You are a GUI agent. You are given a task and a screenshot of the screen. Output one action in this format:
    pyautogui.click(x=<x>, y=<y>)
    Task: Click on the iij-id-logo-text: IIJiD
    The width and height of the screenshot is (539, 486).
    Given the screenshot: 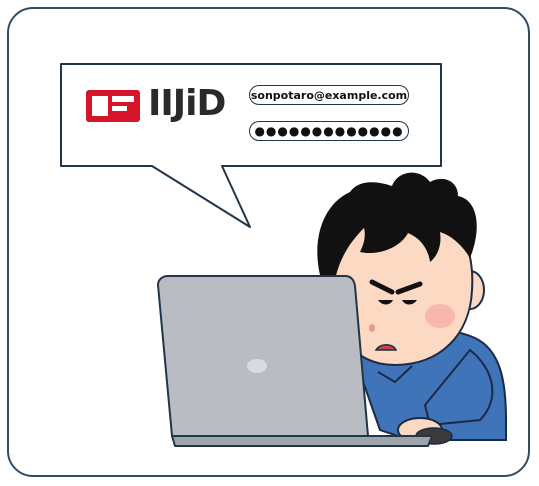 What is the action you would take?
    pyautogui.click(x=187, y=103)
    